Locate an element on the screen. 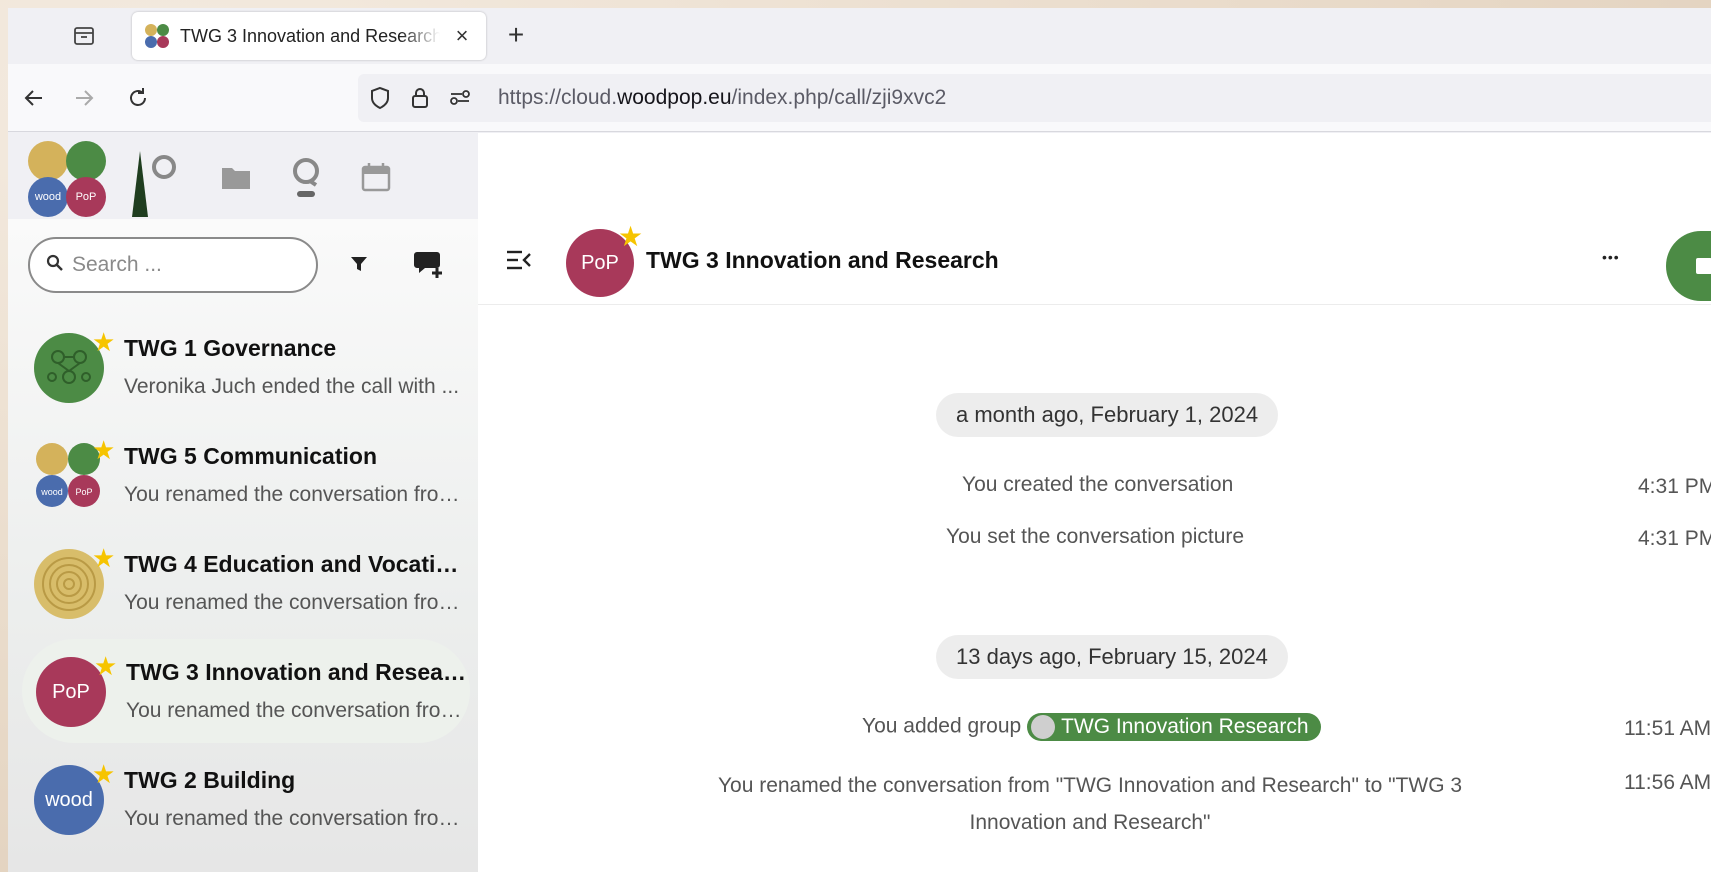 The image size is (1711, 872). conversation-title: TWG 2 Building is located at coordinates (210, 780).